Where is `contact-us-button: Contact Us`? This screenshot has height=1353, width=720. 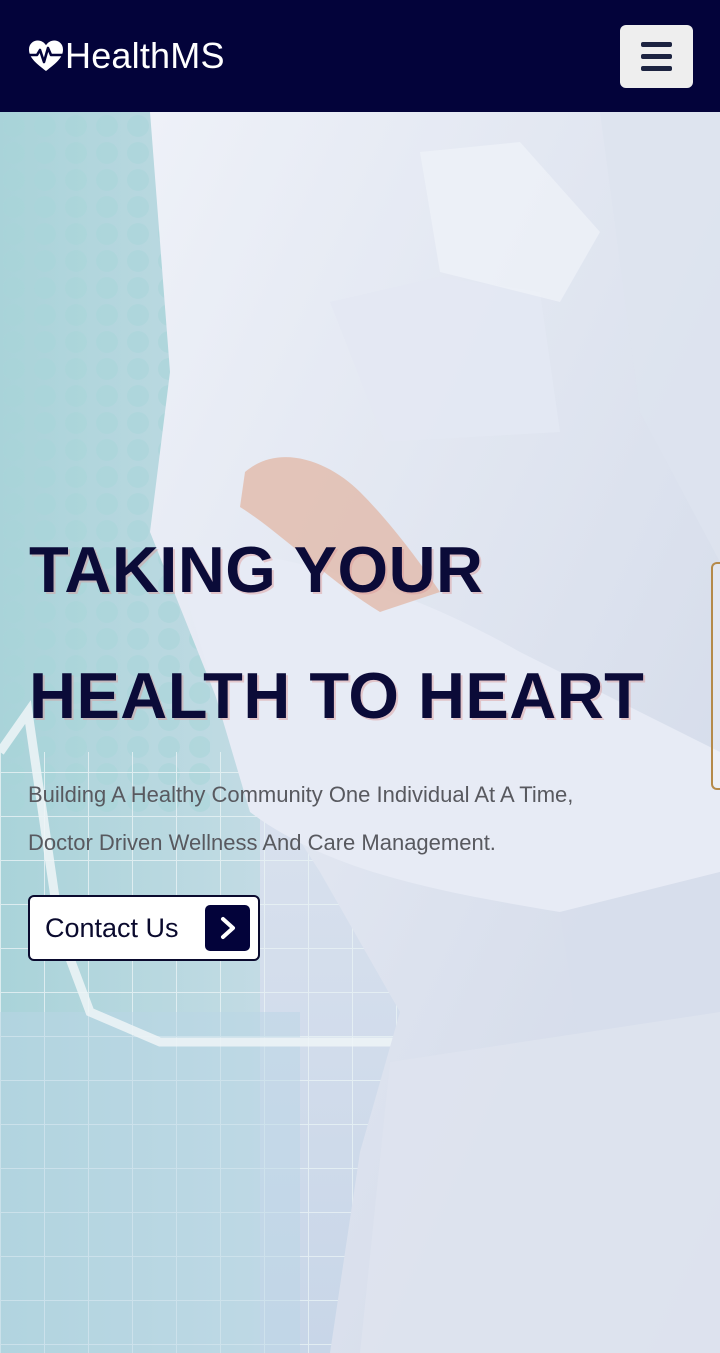
contact-us-button: Contact Us is located at coordinates (144, 928).